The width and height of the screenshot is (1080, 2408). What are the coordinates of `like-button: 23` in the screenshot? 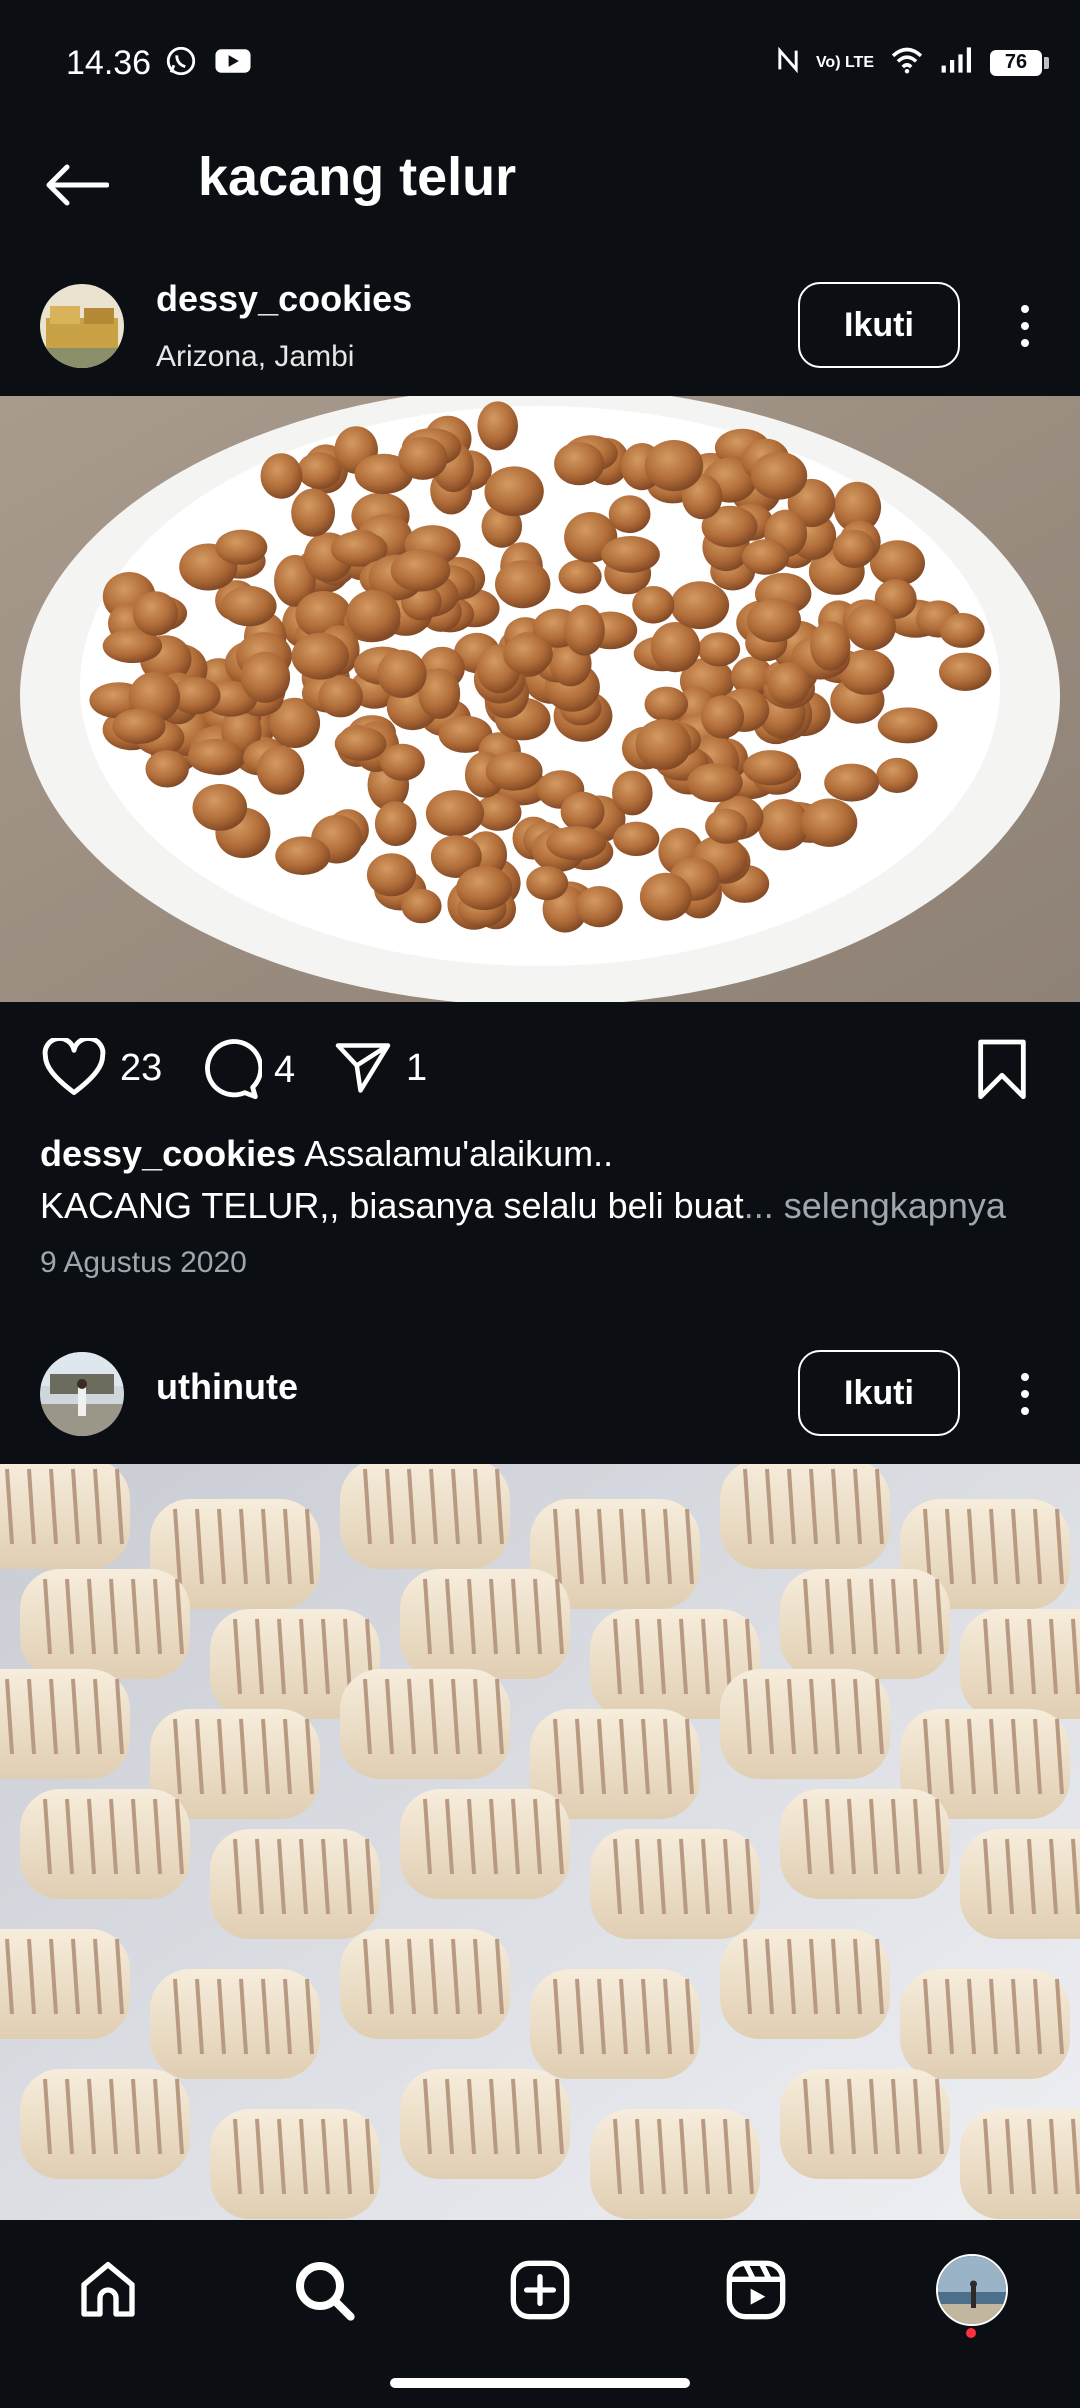 It's located at (101, 1068).